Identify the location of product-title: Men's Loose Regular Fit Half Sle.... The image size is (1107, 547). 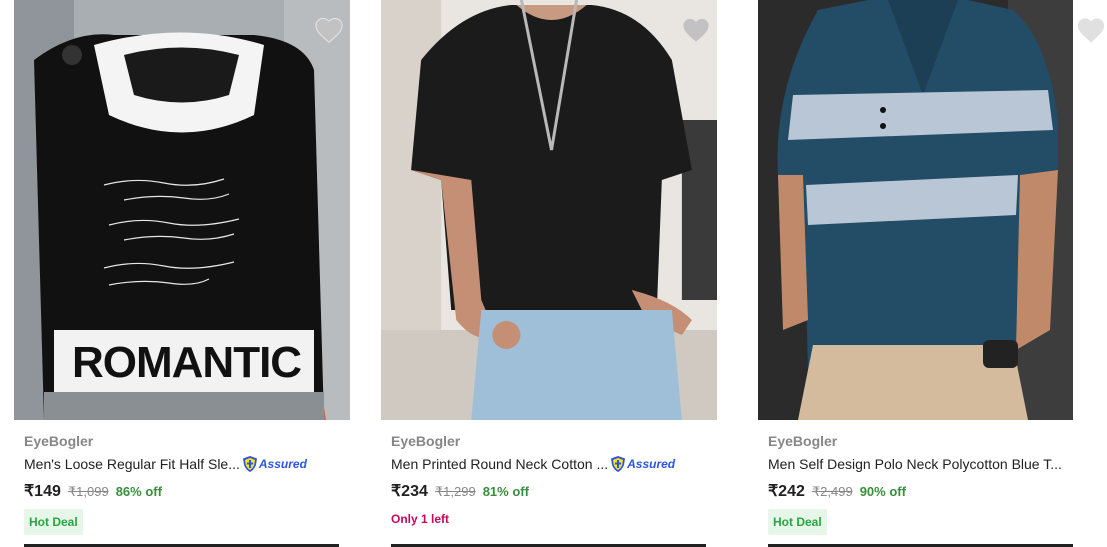
(132, 464).